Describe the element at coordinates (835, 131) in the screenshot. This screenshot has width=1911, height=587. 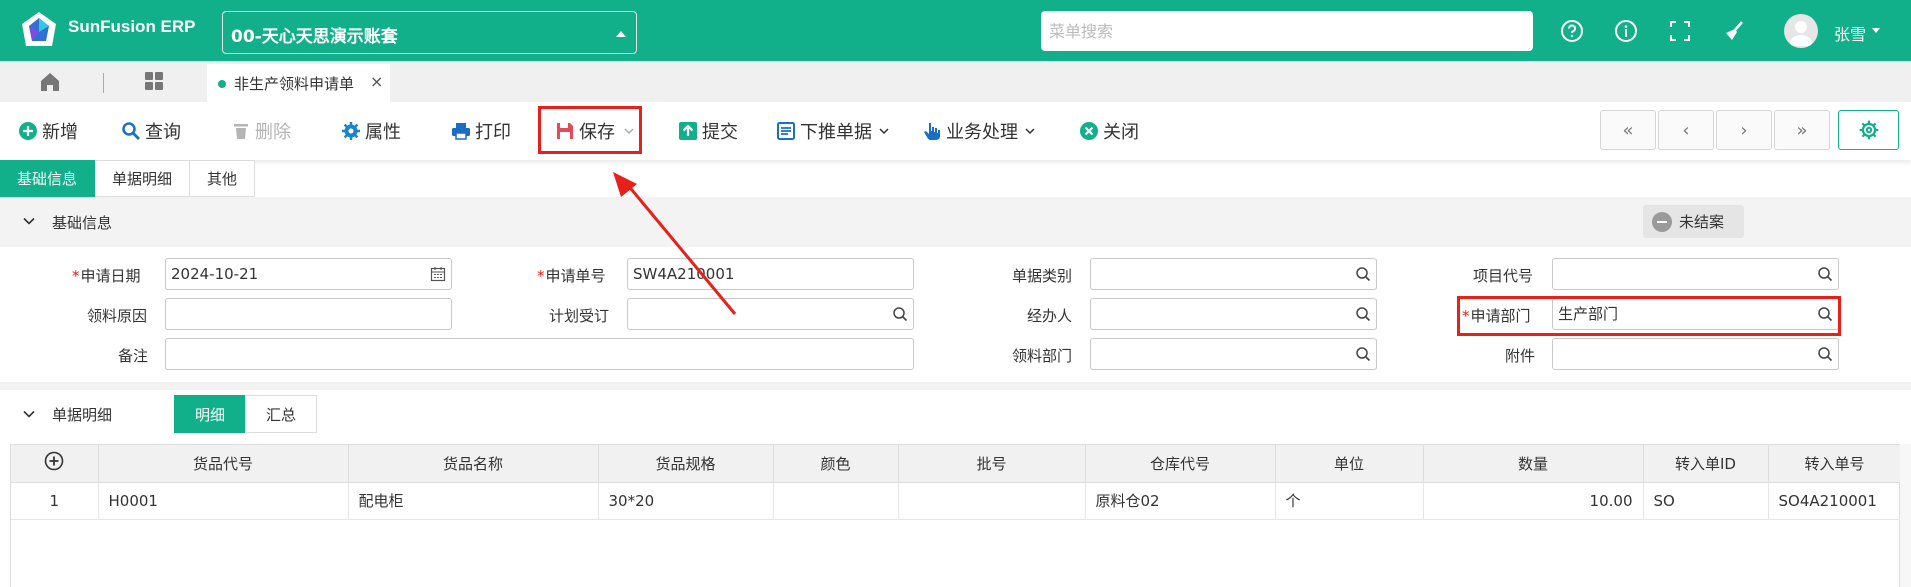
I see `push-down-button: 下推单据` at that location.